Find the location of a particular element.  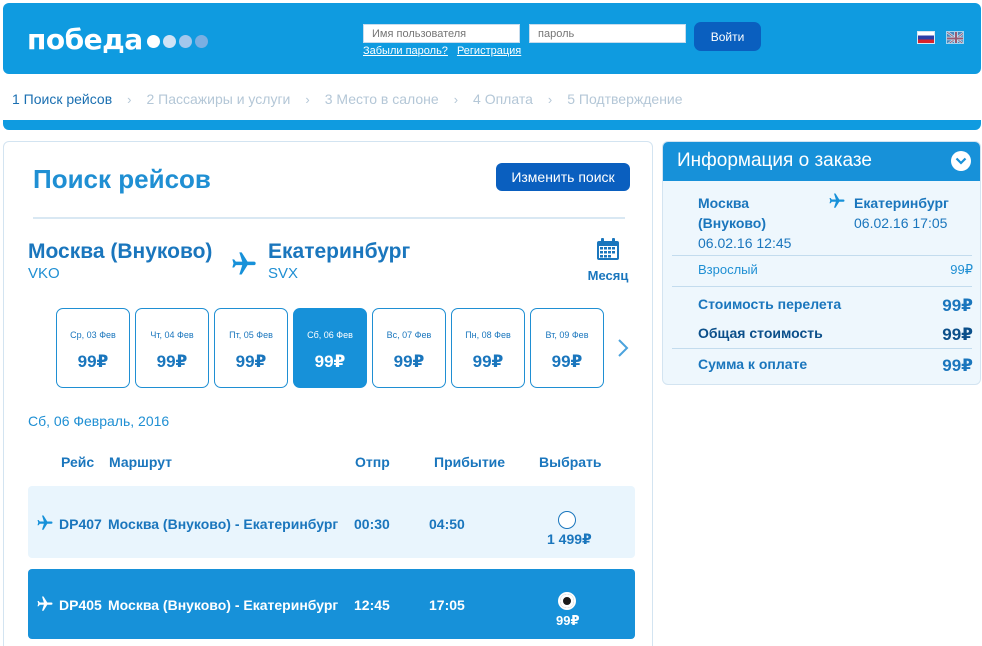

date-label: Вт, 09 Фев is located at coordinates (567, 335).